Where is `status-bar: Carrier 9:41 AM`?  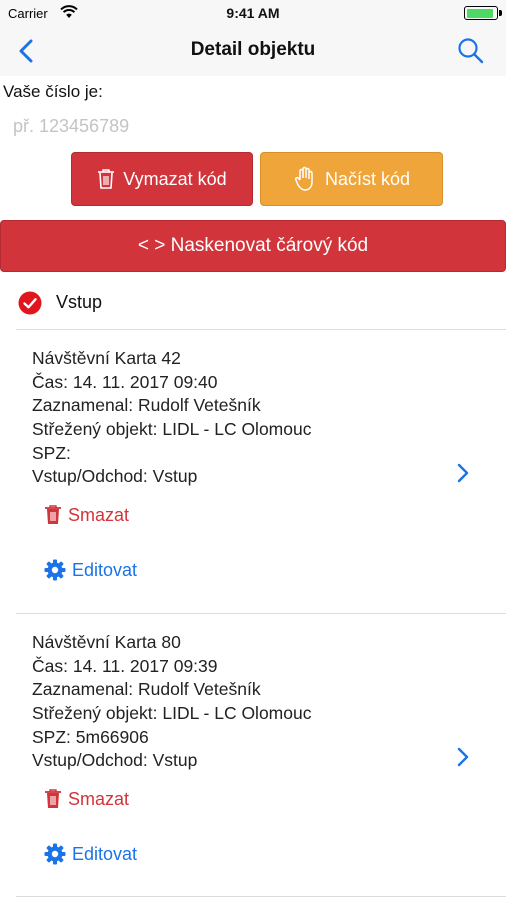 status-bar: Carrier 9:41 AM is located at coordinates (253, 13).